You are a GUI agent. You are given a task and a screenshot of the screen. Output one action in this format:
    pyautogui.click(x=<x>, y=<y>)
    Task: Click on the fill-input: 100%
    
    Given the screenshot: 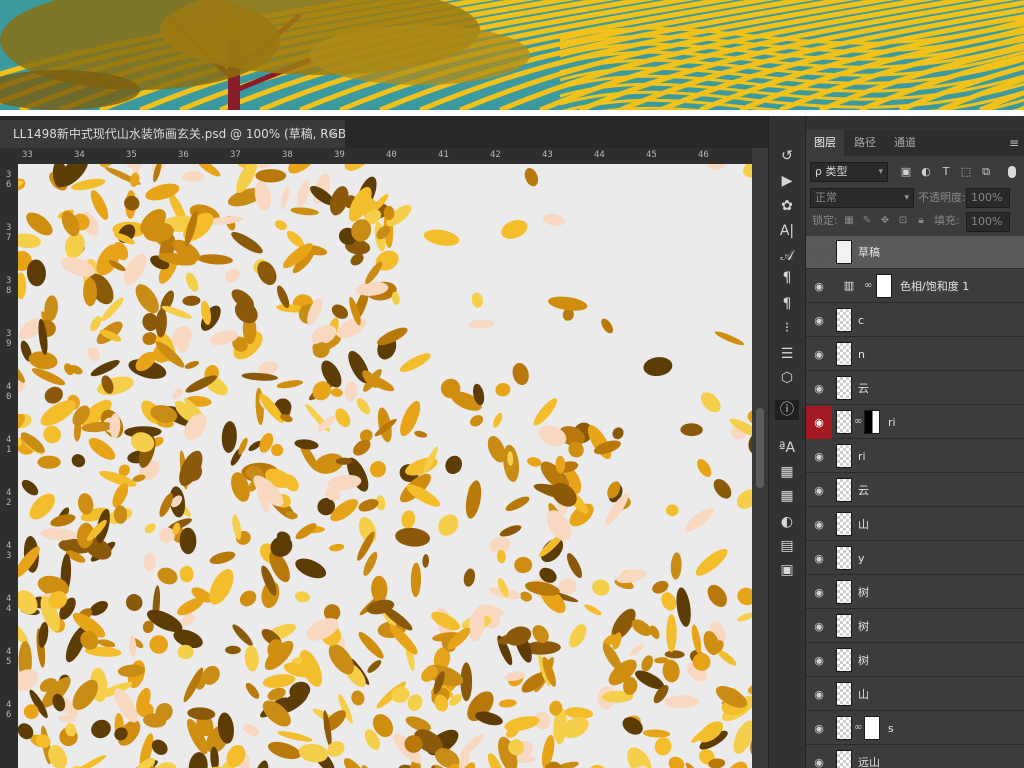 What is the action you would take?
    pyautogui.click(x=988, y=222)
    